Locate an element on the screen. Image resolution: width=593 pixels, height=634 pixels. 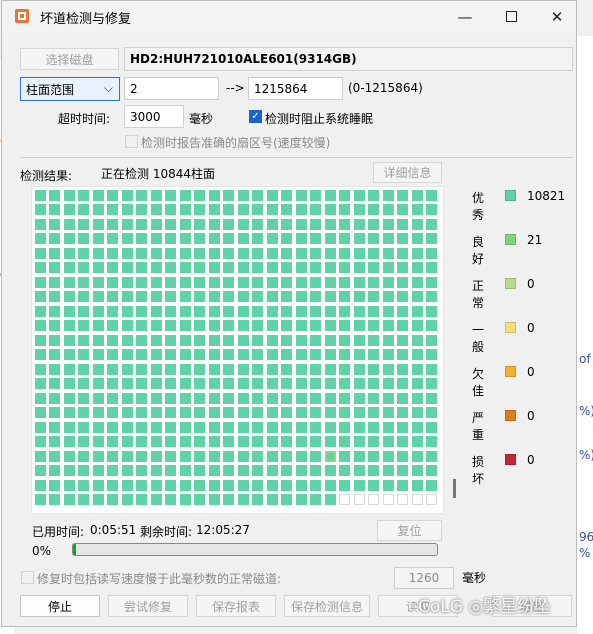
try-repair-button: 尝试修复 is located at coordinates (148, 606).